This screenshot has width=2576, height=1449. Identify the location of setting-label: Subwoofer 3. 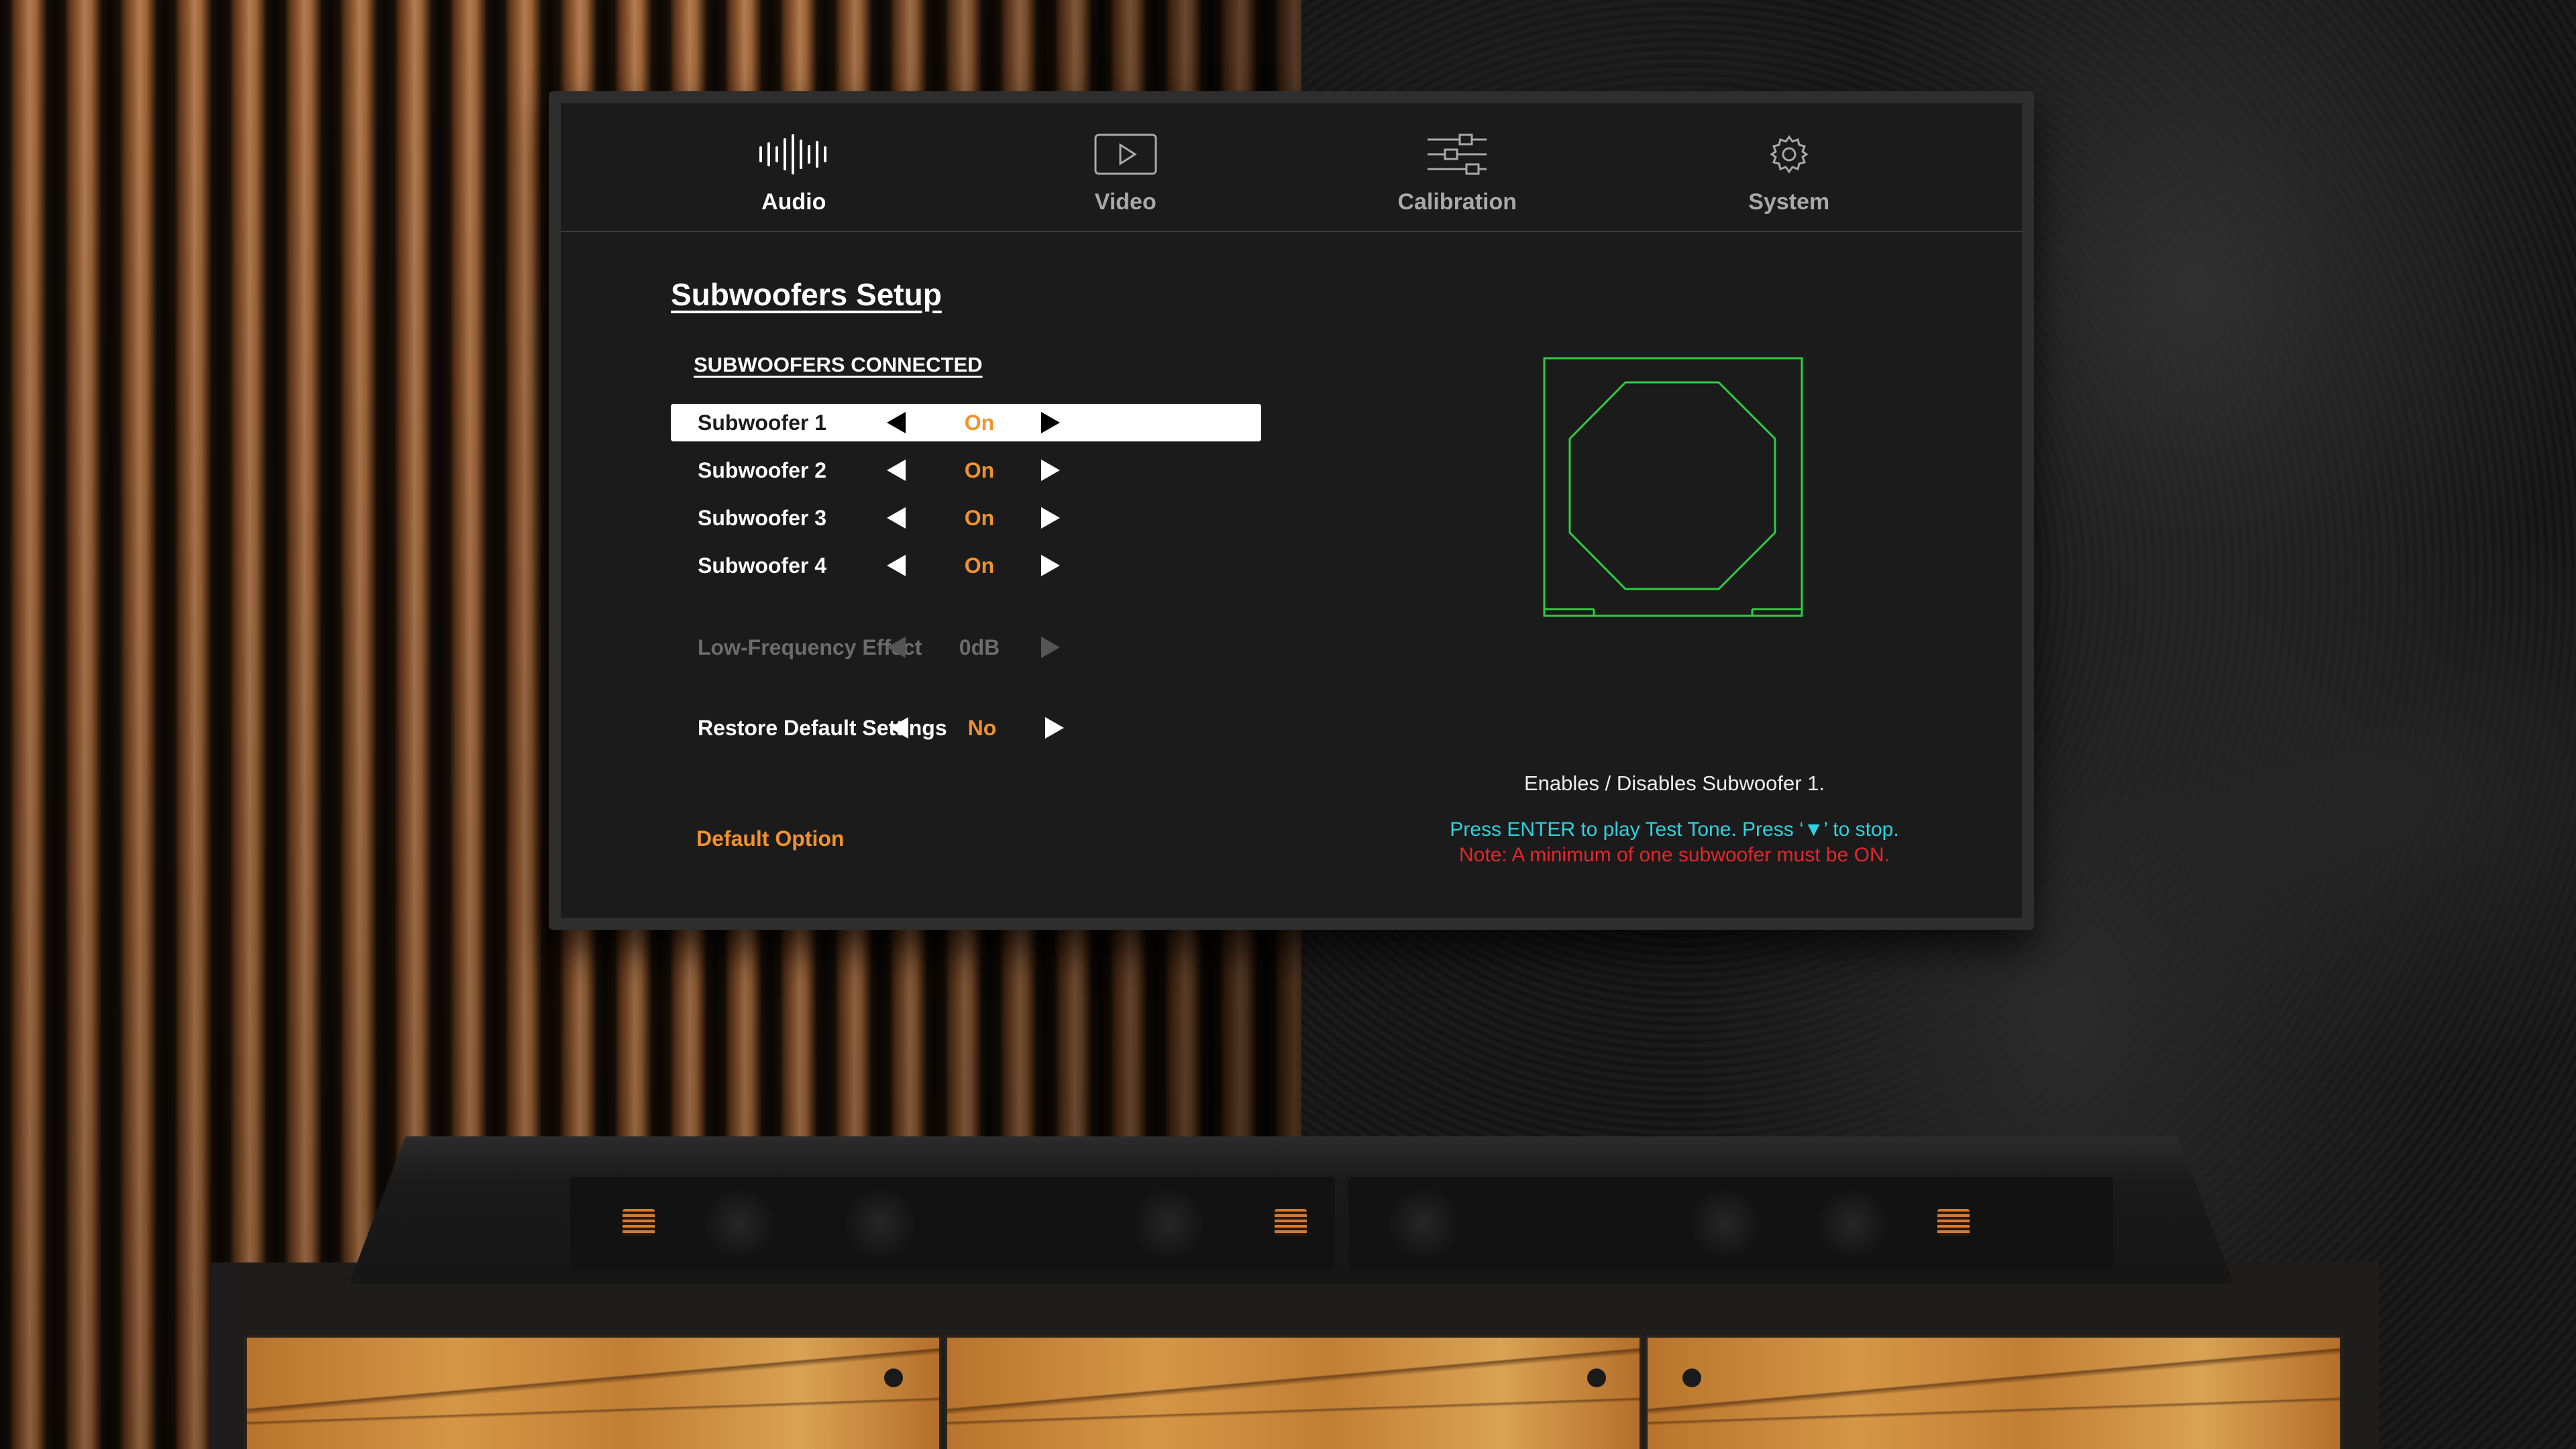
(762, 517).